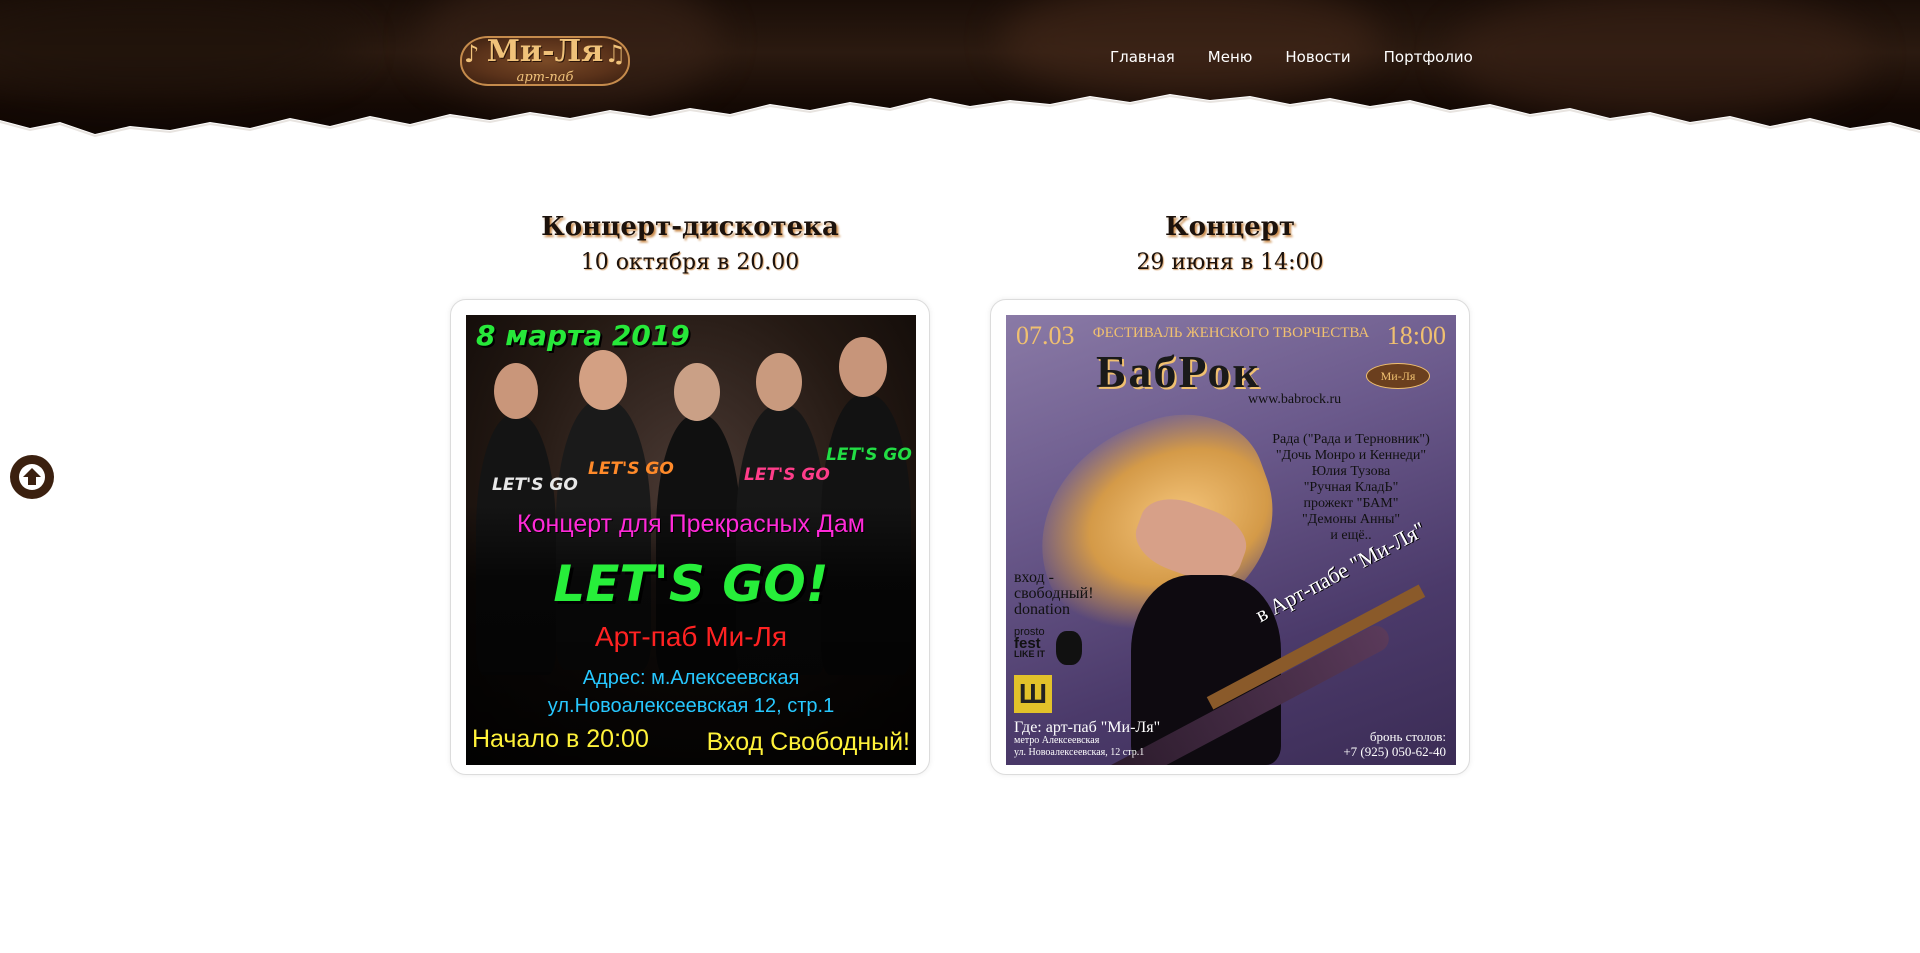 The width and height of the screenshot is (1920, 953). Describe the element at coordinates (1230, 262) in the screenshot. I see `event-date: 29 июня в 14:00` at that location.